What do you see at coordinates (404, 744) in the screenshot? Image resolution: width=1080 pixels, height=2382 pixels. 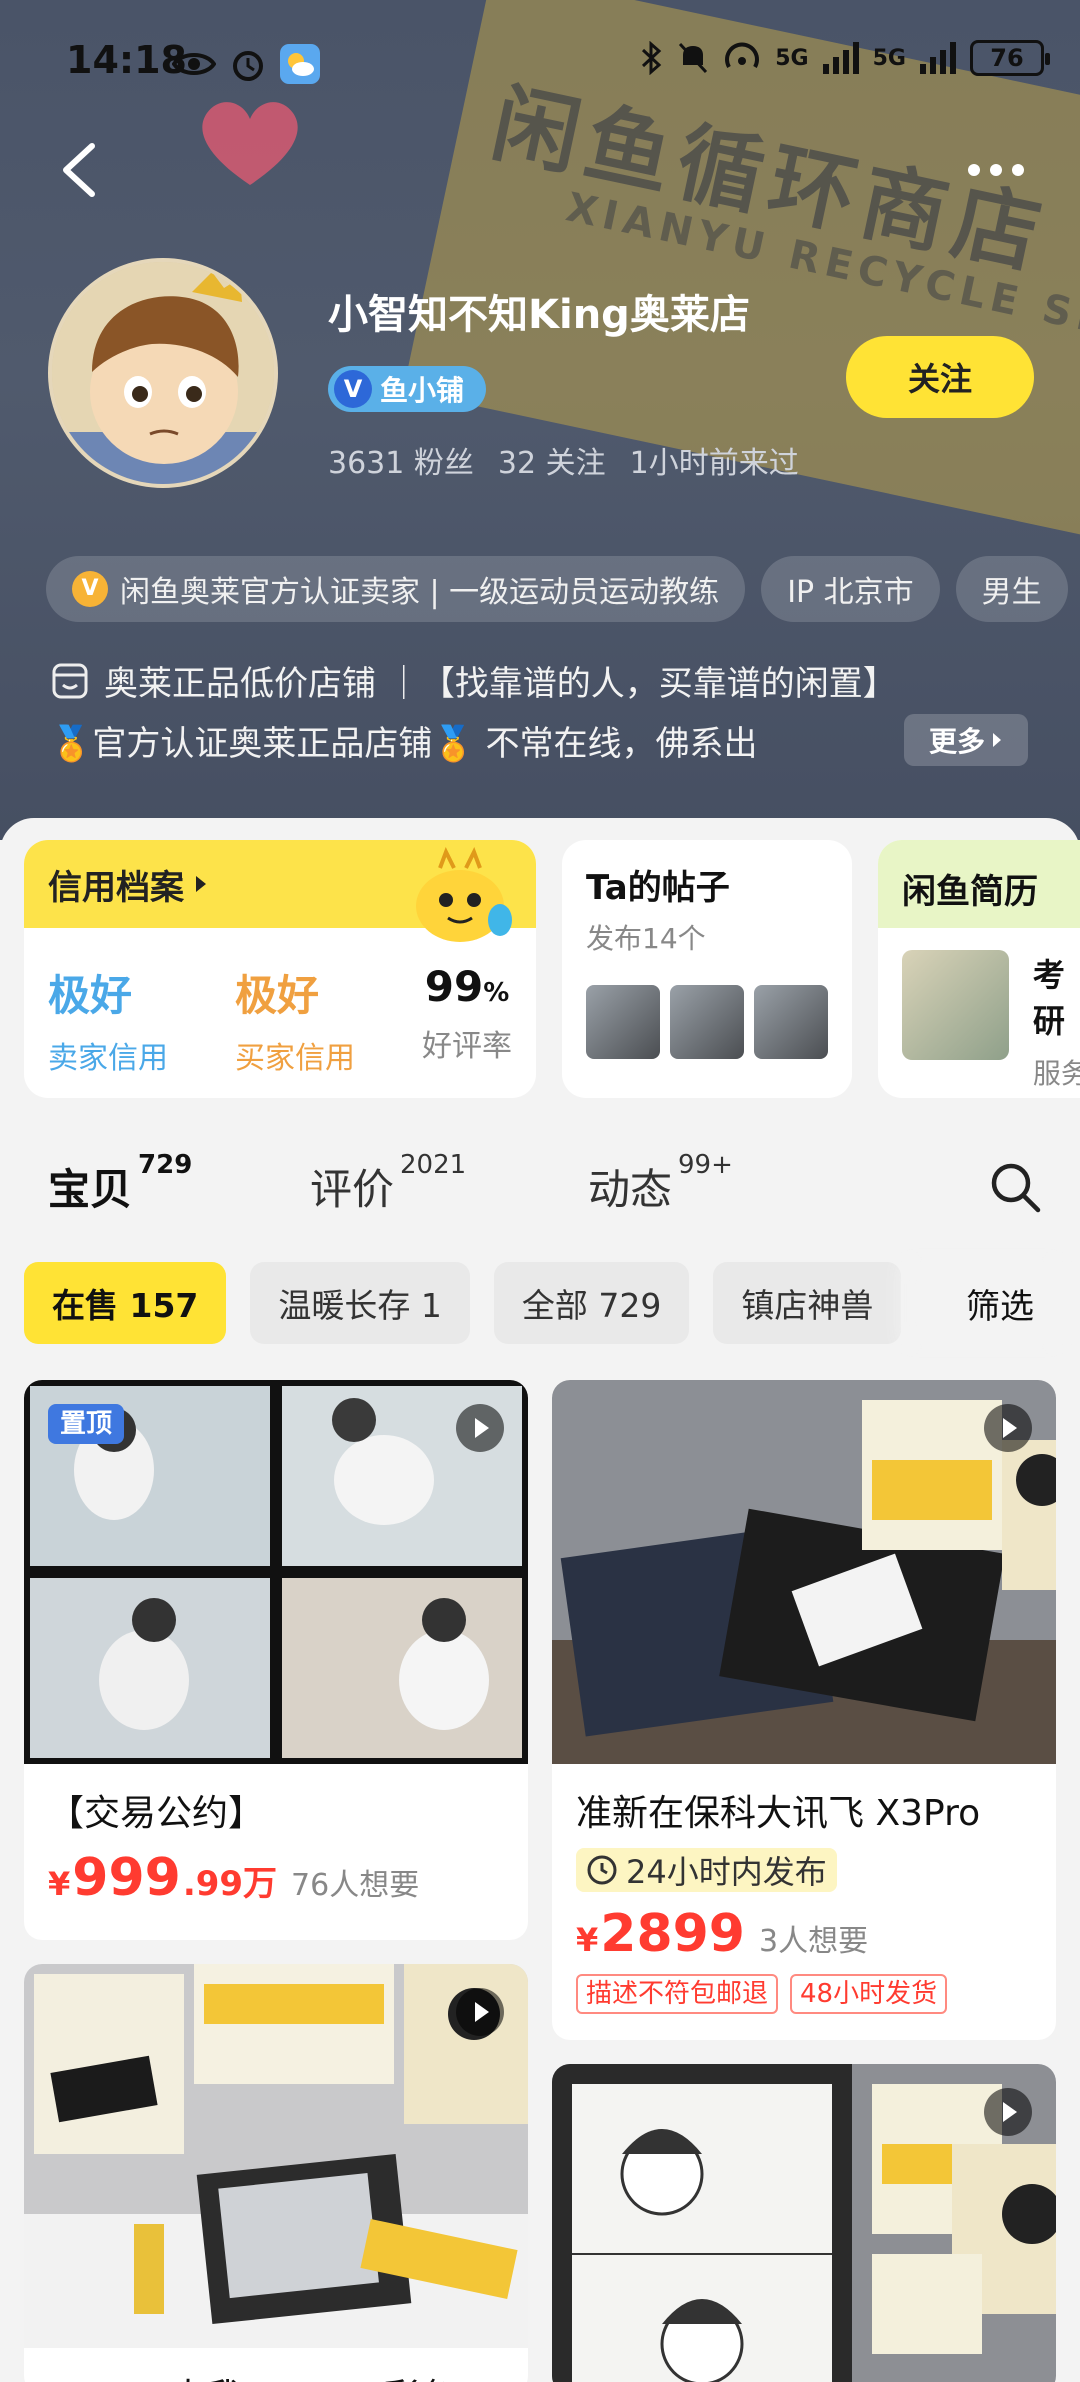 I see `bio-line-2: 🏅官方认证奥莱正品店铺🏅 不常在线，佛系出` at bounding box center [404, 744].